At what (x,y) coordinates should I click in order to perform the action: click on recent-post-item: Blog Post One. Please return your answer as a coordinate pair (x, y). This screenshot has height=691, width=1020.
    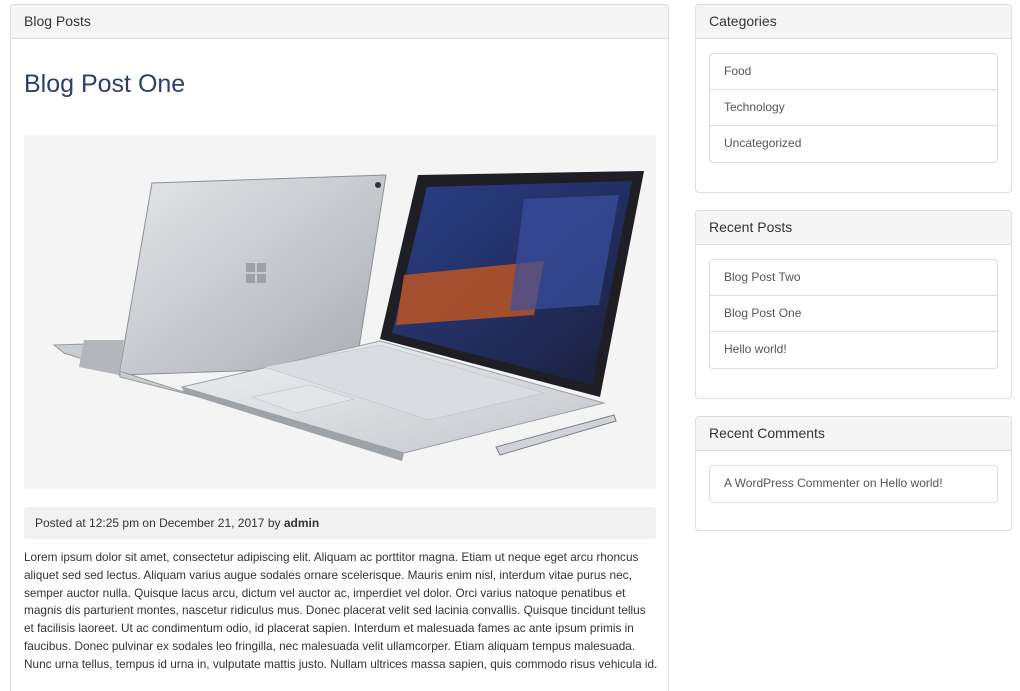
    Looking at the image, I should click on (853, 314).